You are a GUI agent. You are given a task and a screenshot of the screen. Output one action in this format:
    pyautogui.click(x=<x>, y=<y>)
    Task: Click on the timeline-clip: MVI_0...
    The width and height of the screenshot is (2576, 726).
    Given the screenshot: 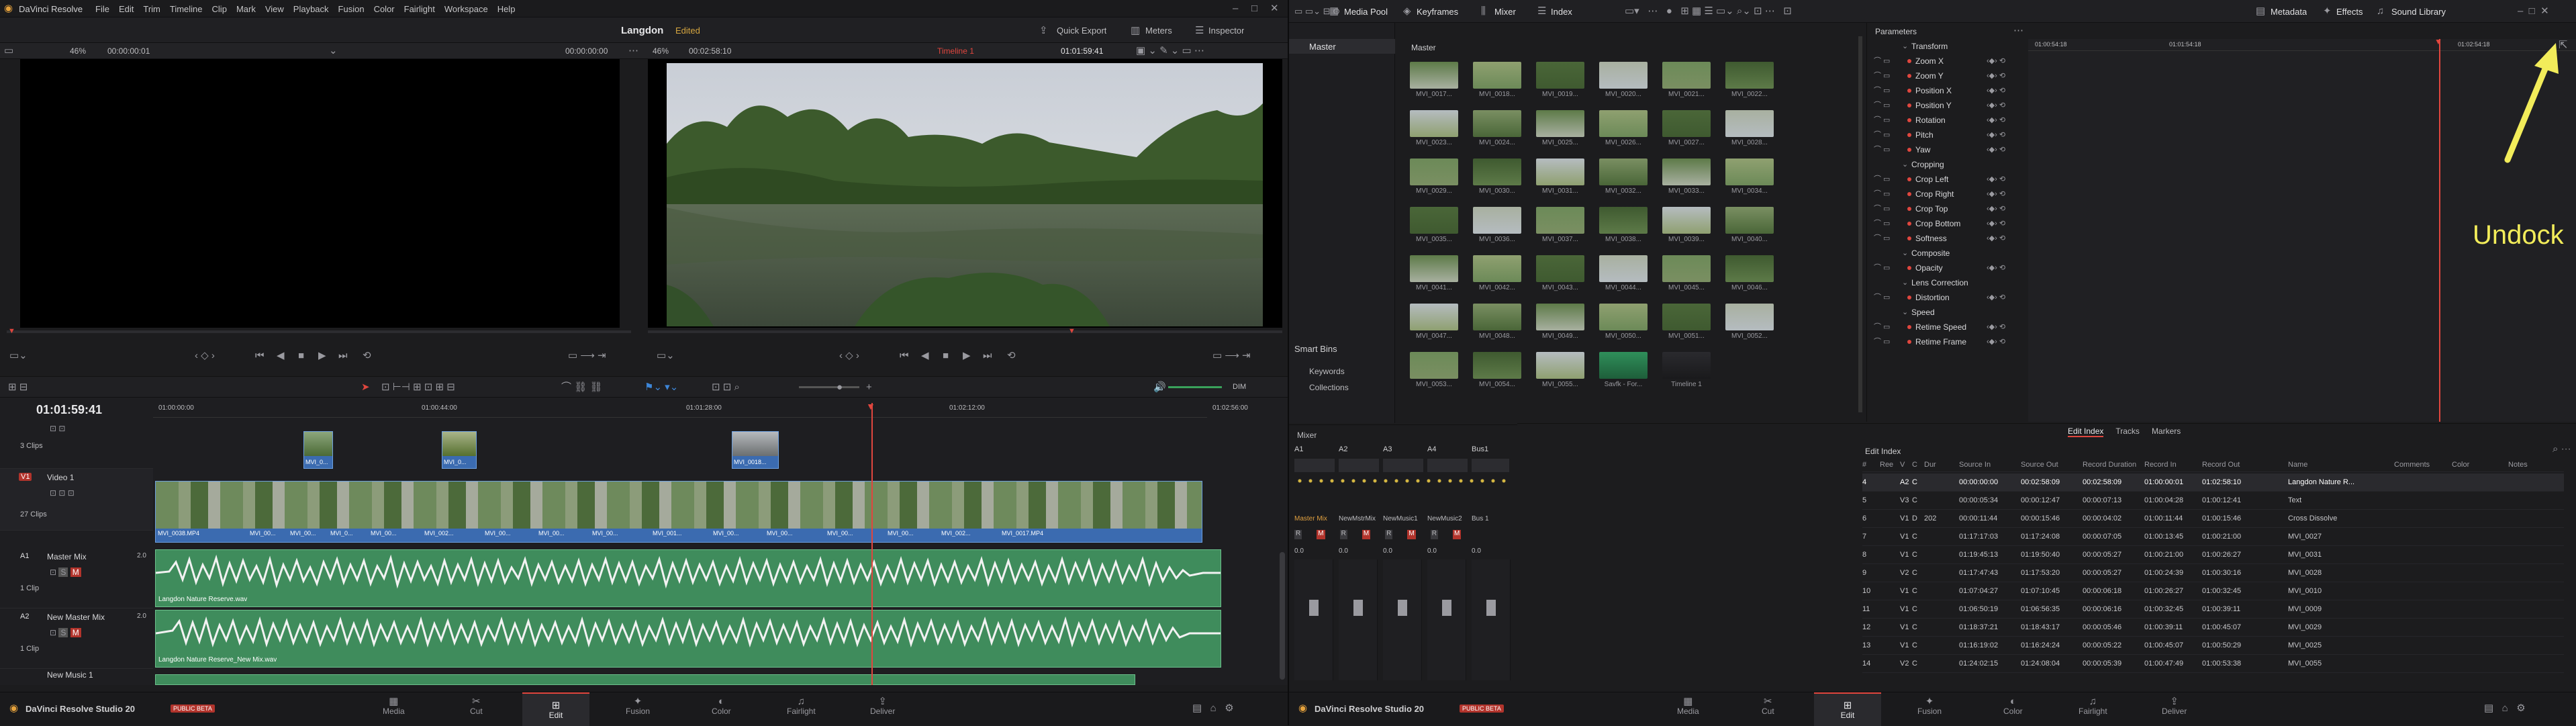 What is the action you would take?
    pyautogui.click(x=459, y=450)
    